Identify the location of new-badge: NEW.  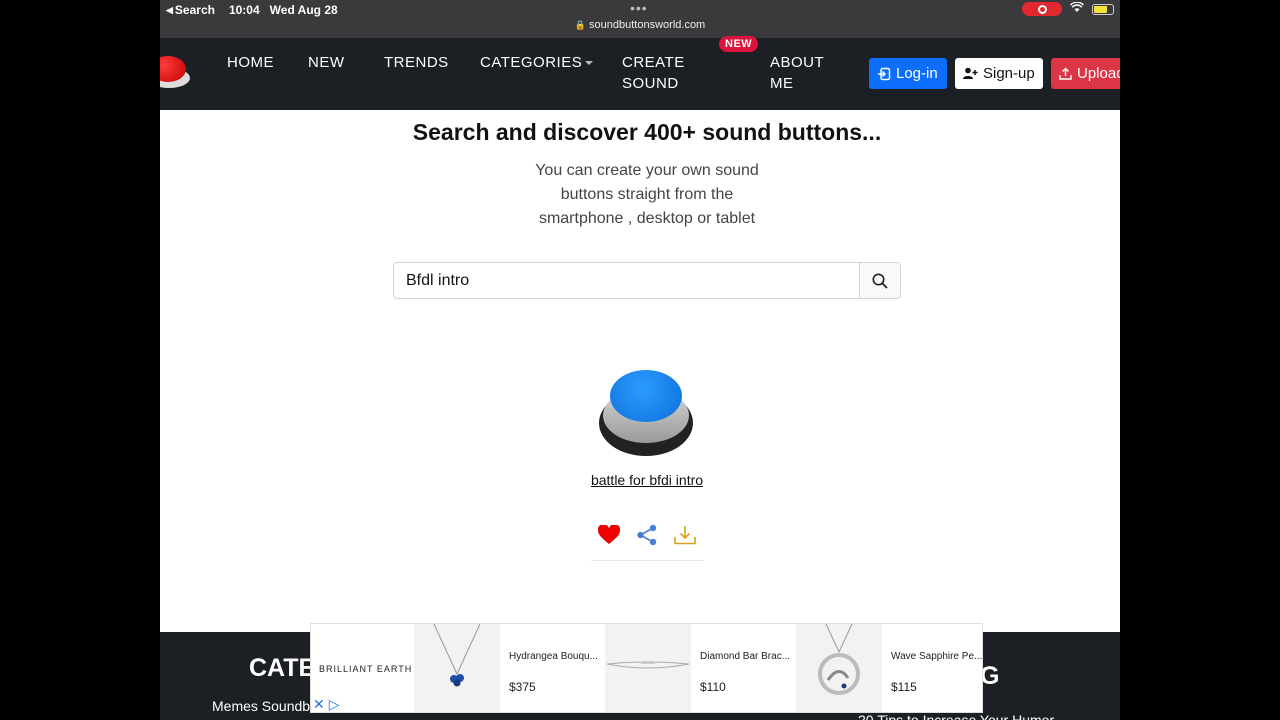
(739, 44).